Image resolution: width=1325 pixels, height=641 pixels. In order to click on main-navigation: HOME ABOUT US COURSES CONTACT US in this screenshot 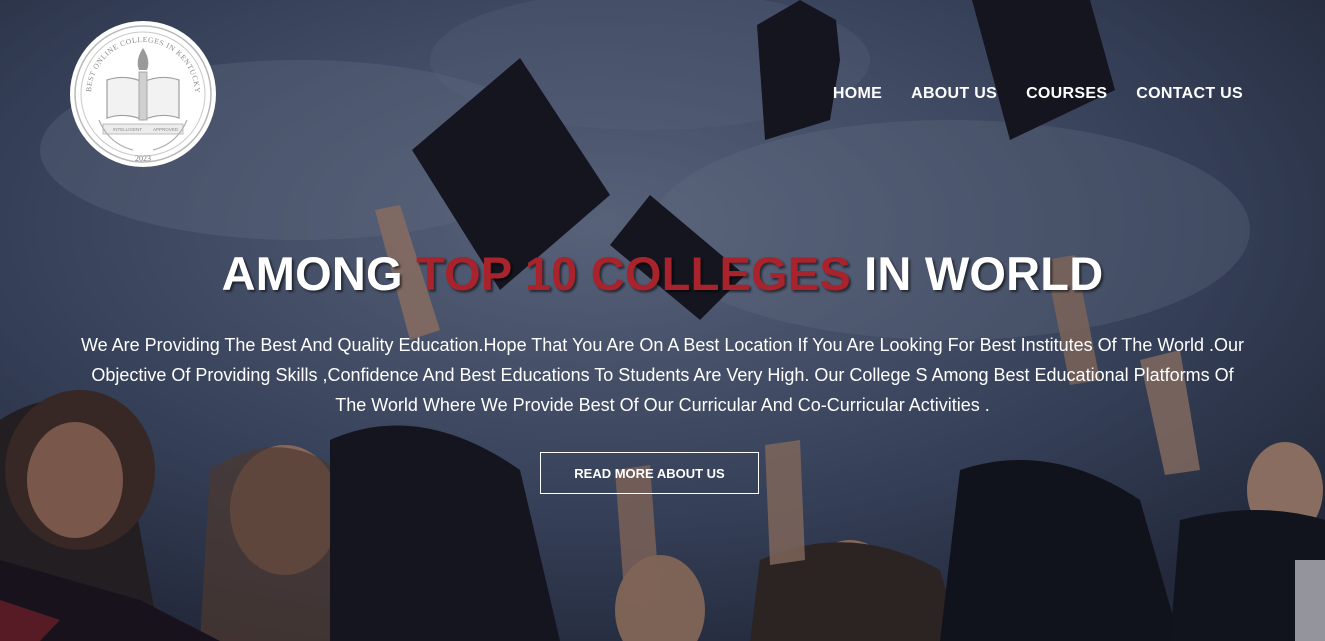, I will do `click(1038, 94)`.